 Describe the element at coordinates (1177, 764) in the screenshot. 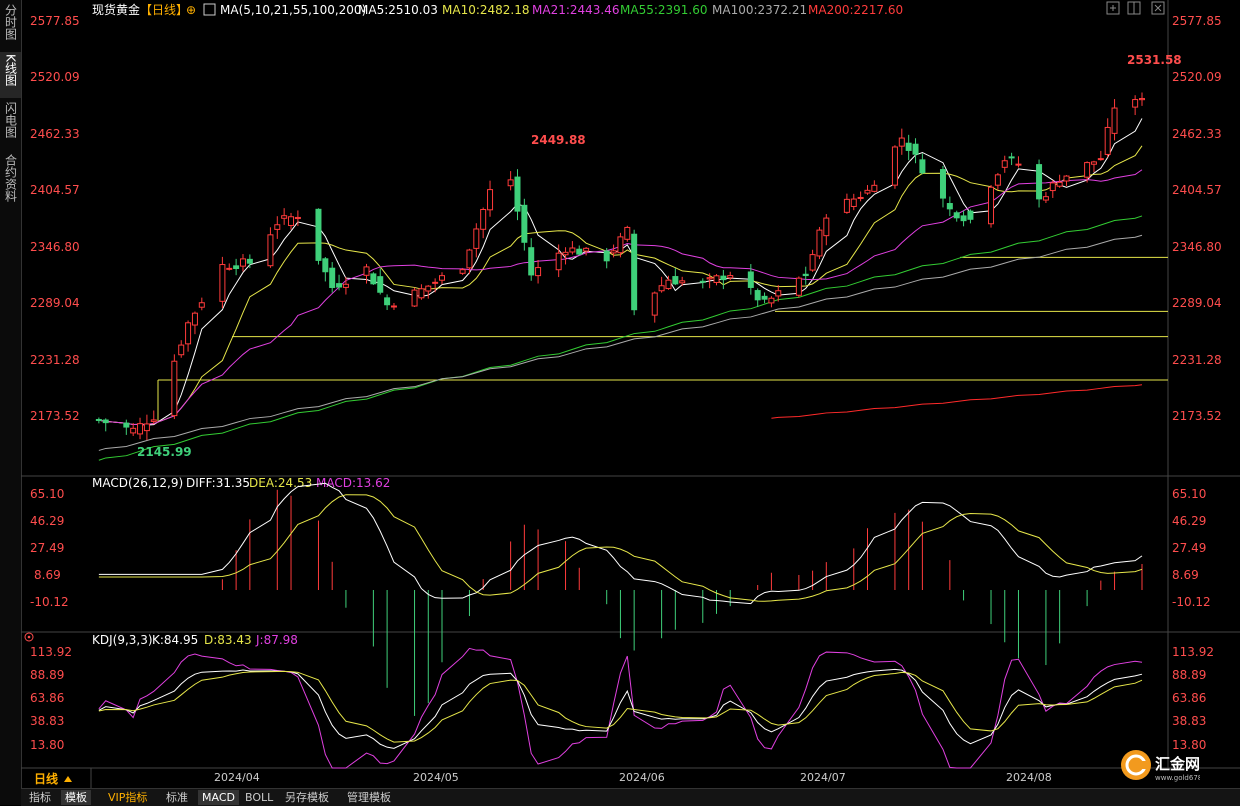

I see `logo-name: 汇金网` at that location.